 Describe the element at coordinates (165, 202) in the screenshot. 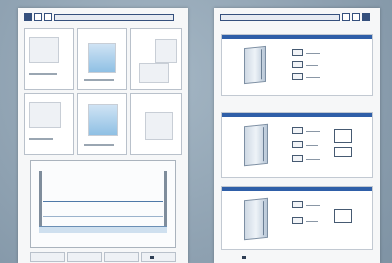

I see `wall-right` at that location.